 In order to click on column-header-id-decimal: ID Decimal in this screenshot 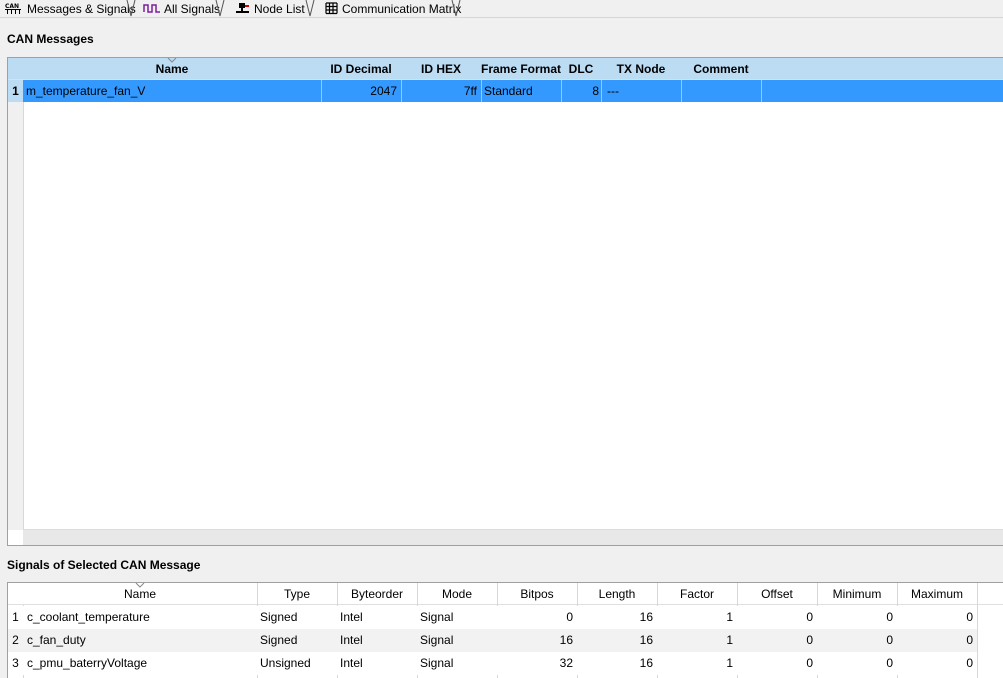, I will do `click(361, 68)`.